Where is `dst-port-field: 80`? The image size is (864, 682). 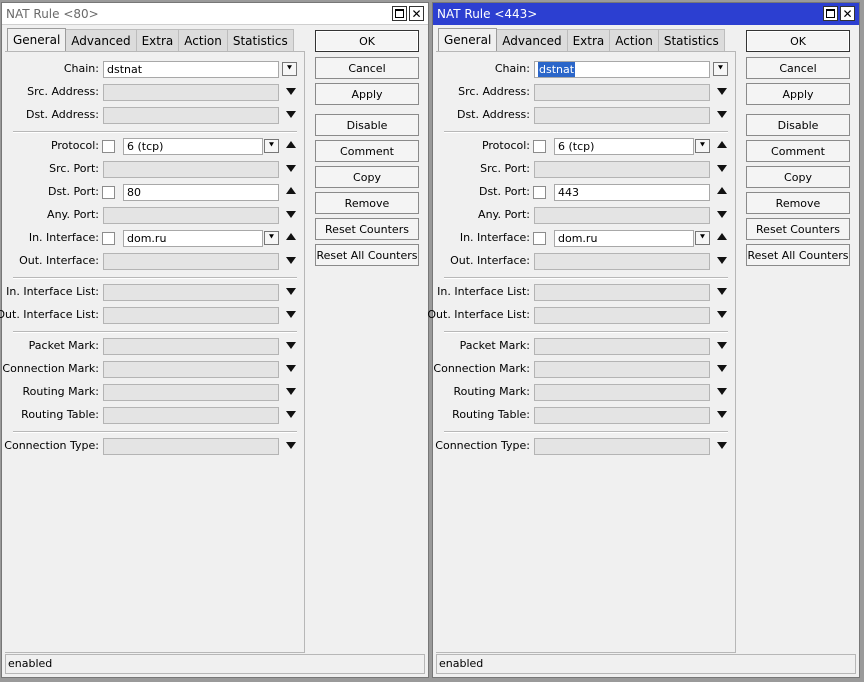
dst-port-field: 80 is located at coordinates (201, 192).